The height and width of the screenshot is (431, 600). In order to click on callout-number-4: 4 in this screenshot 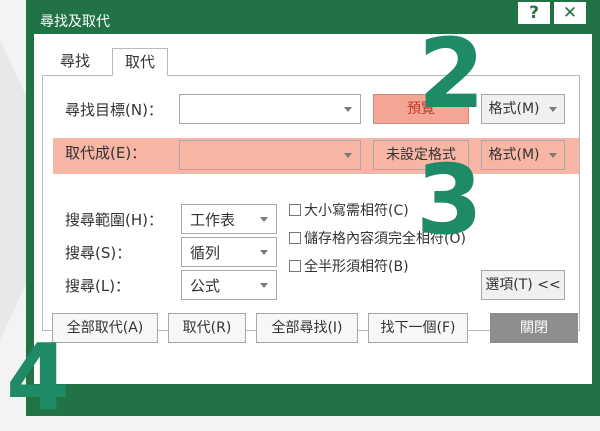, I will do `click(38, 377)`.